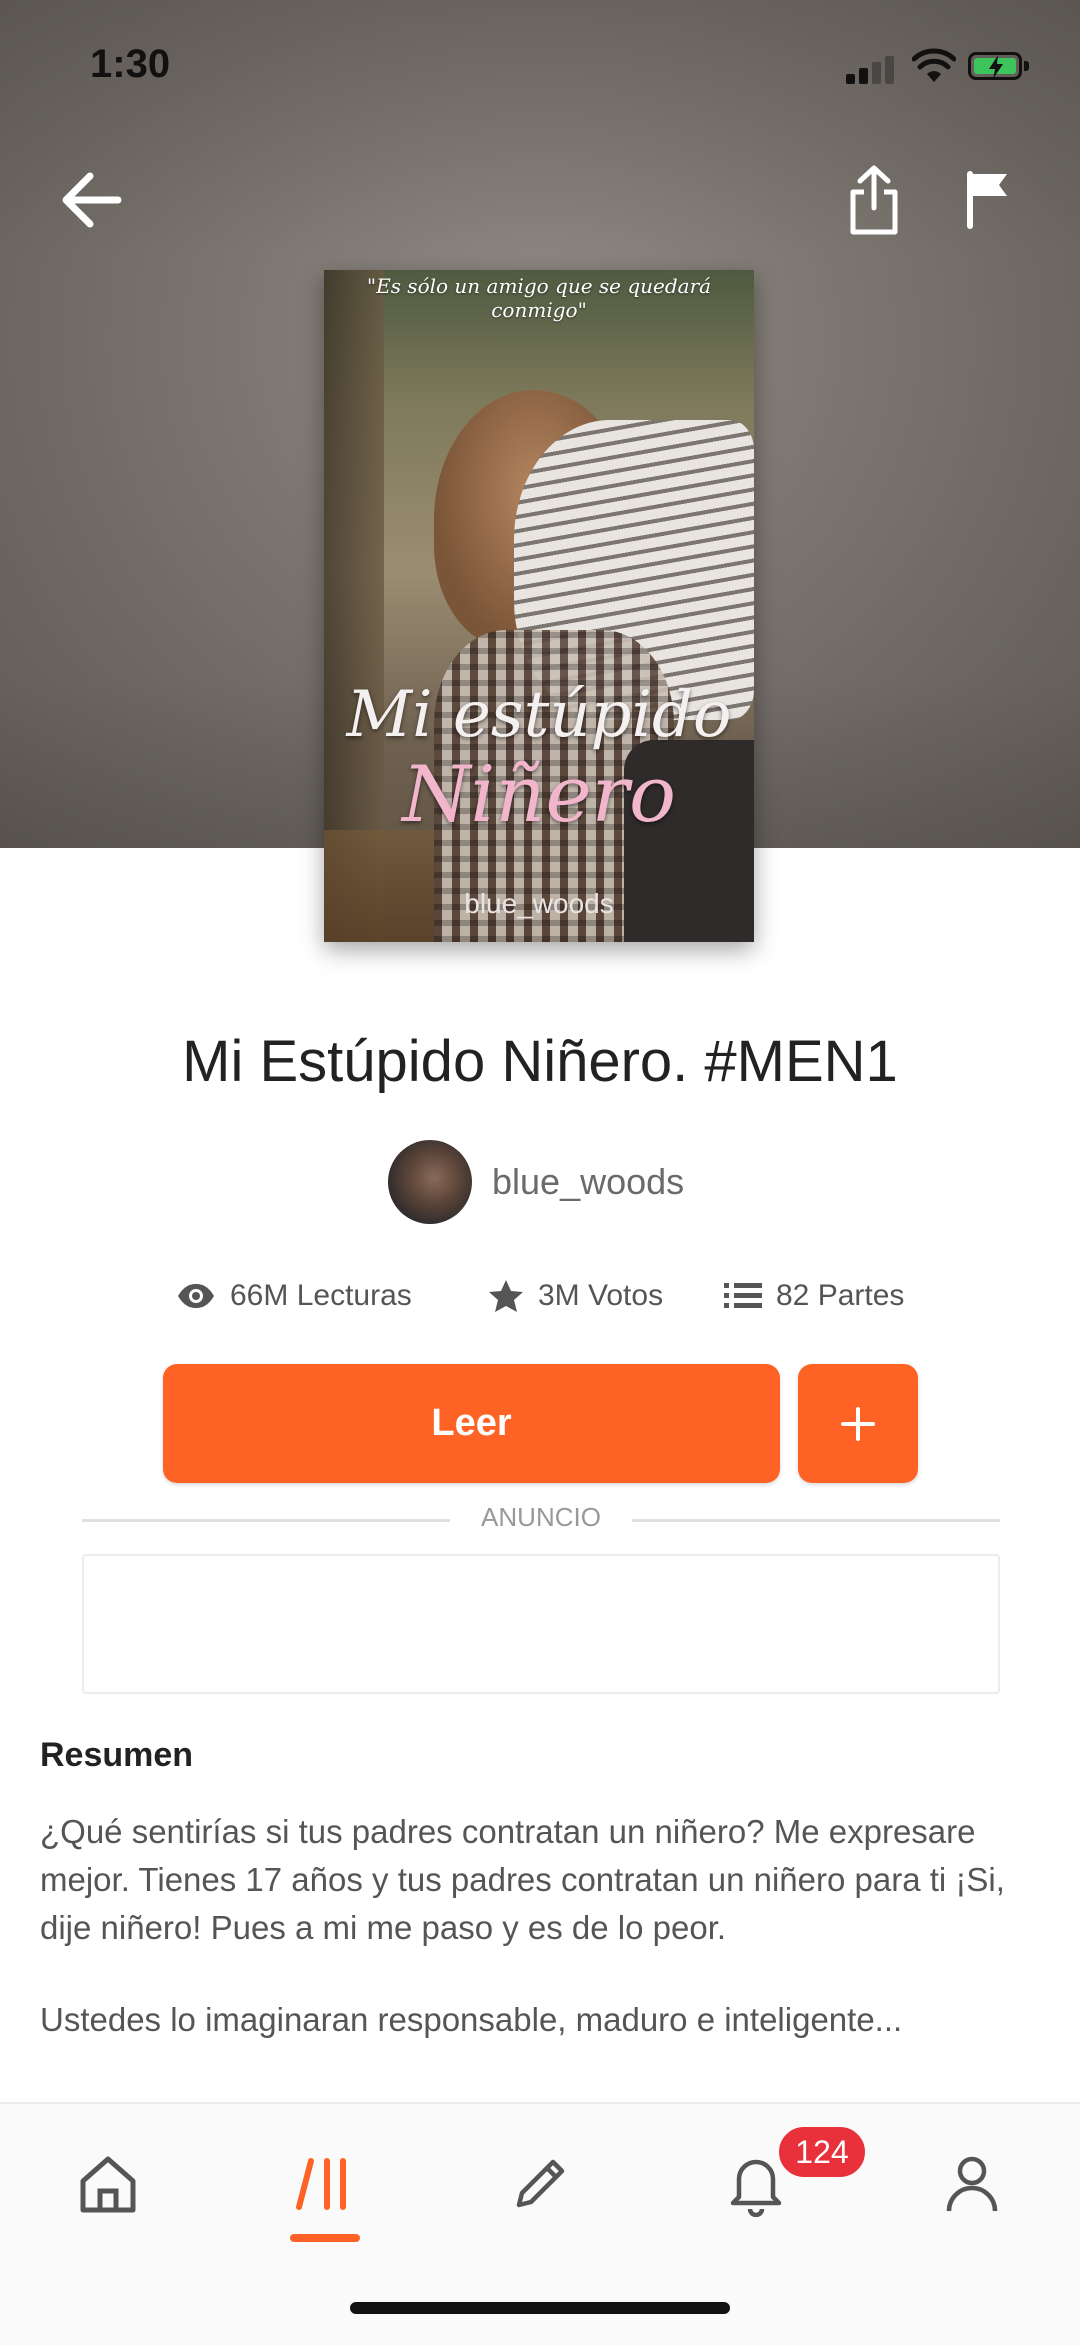 Image resolution: width=1080 pixels, height=2345 pixels. What do you see at coordinates (540, 2308) in the screenshot?
I see `home-indicator` at bounding box center [540, 2308].